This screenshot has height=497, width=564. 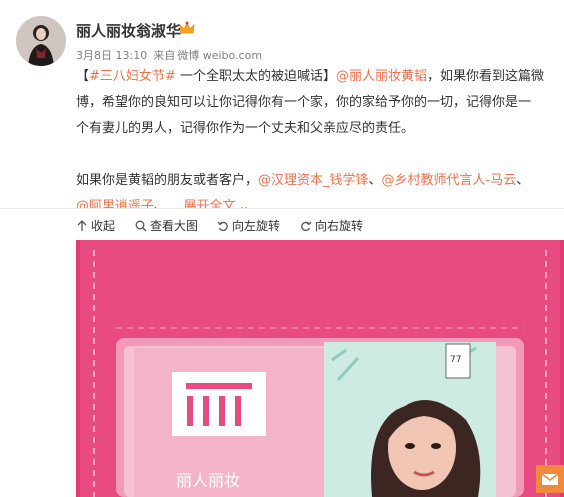 What do you see at coordinates (141, 226) in the screenshot?
I see `zoom-icon` at bounding box center [141, 226].